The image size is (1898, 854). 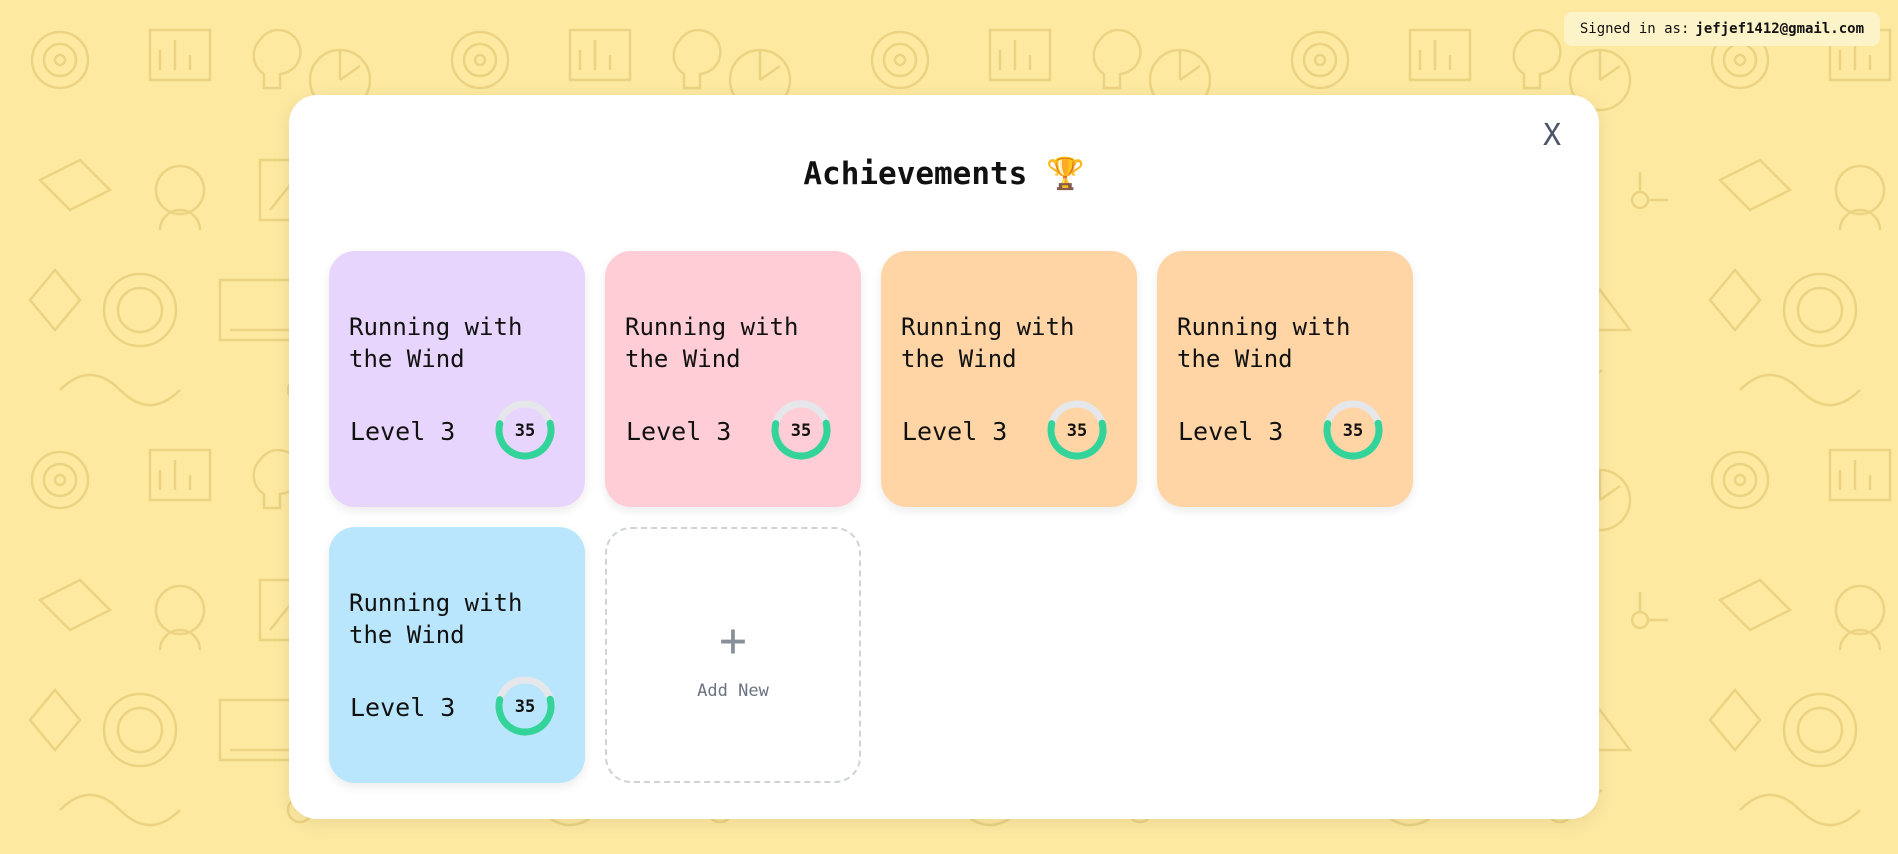 What do you see at coordinates (1552, 136) in the screenshot?
I see `close-button: X` at bounding box center [1552, 136].